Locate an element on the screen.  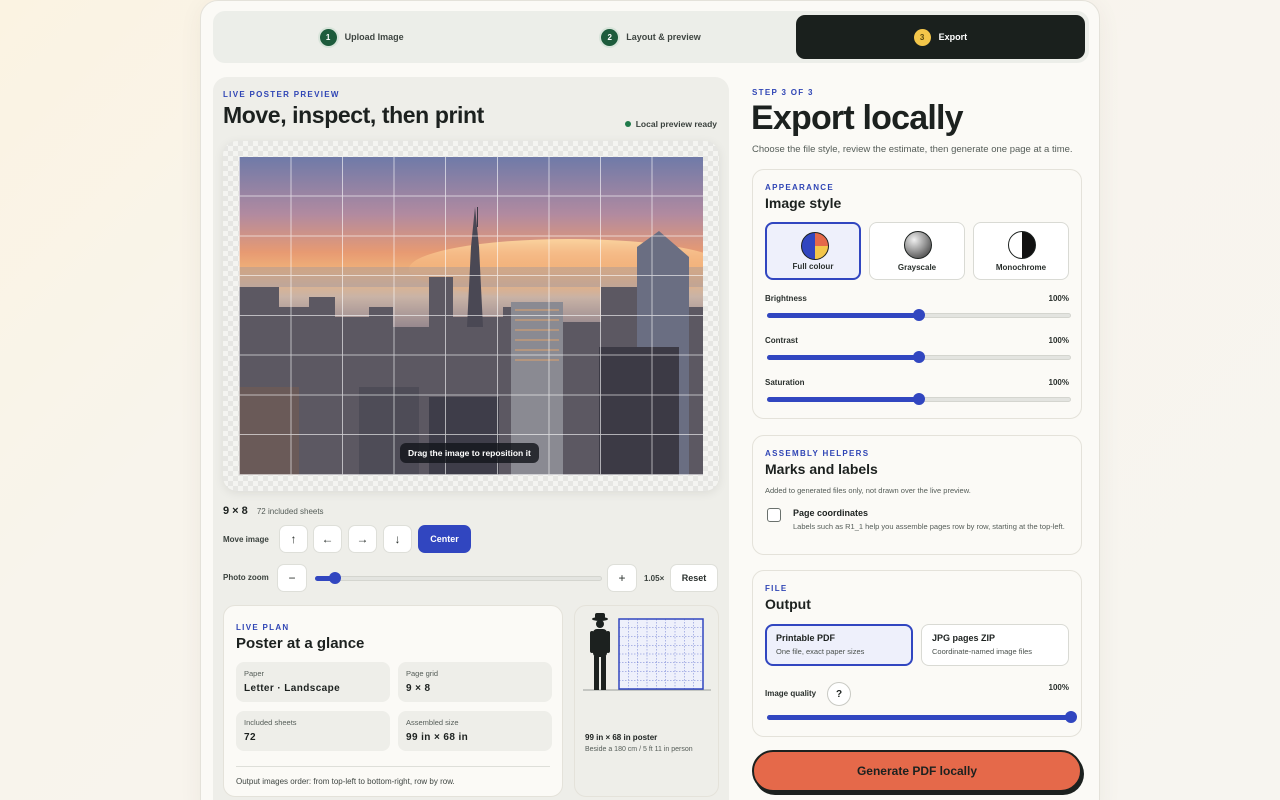
stat-key: Paper is located at coordinates (254, 673).